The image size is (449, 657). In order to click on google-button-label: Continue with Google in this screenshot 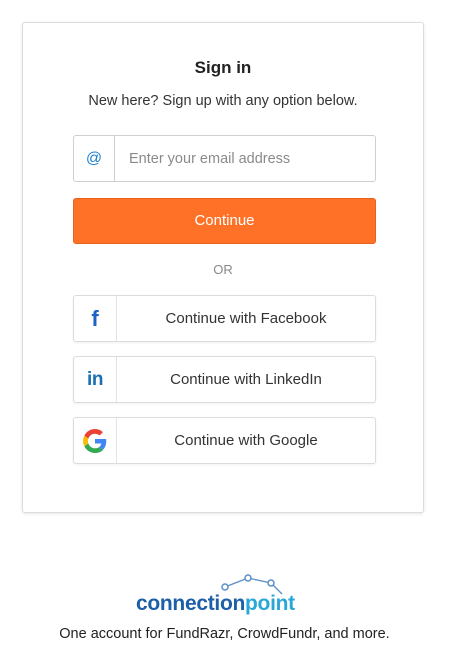, I will do `click(246, 440)`.